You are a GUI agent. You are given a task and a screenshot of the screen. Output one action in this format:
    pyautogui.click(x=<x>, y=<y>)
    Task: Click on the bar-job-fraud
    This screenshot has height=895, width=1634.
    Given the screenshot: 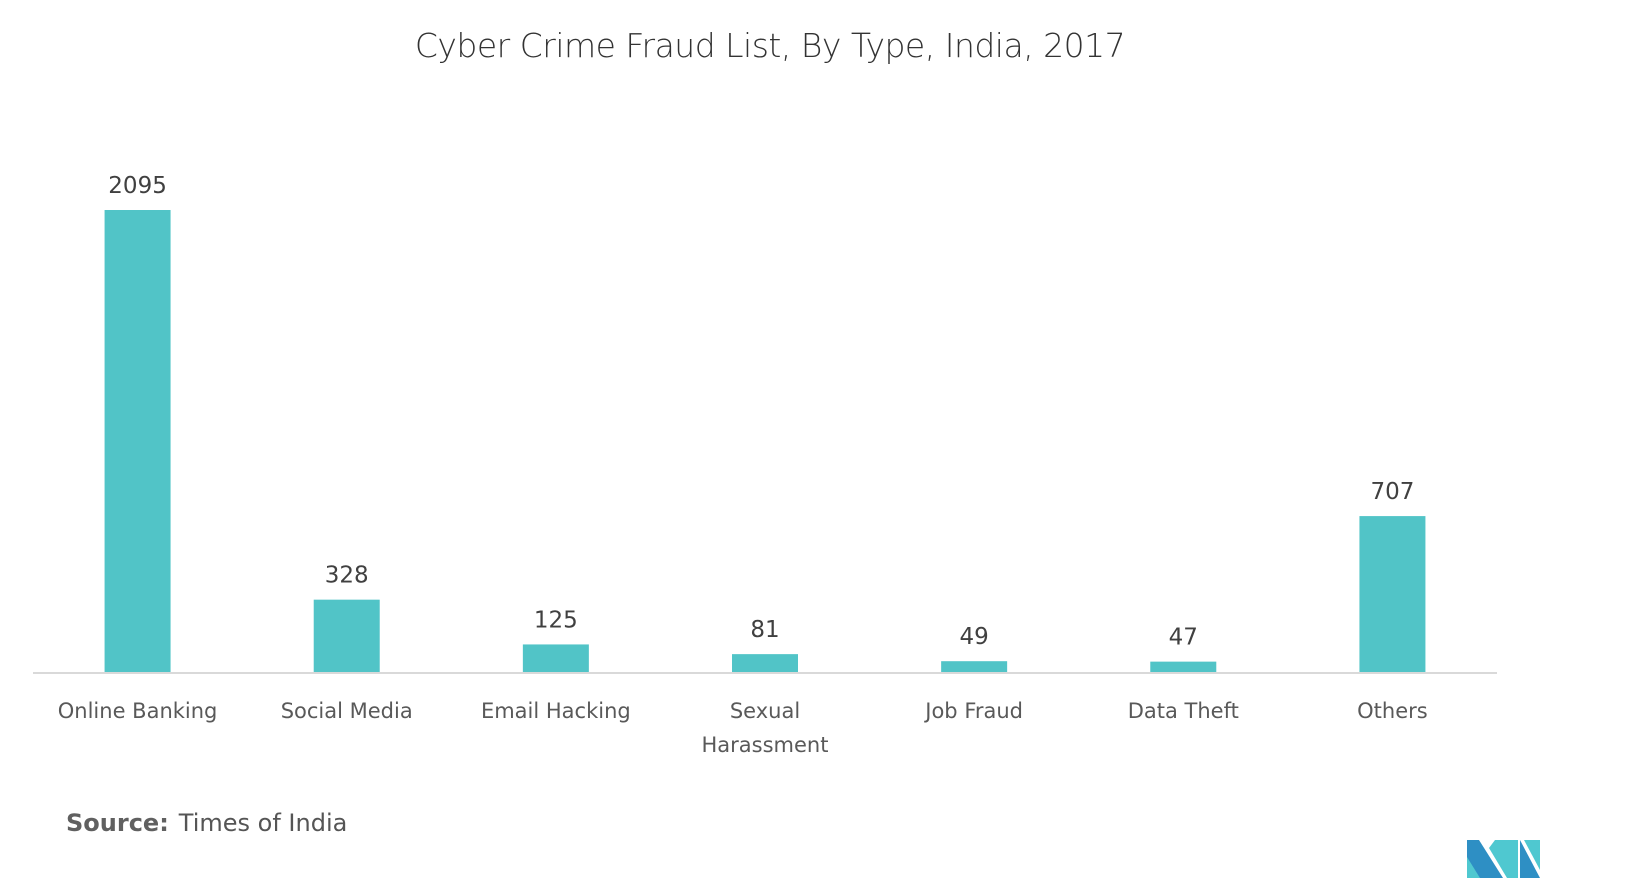 What is the action you would take?
    pyautogui.click(x=974, y=666)
    